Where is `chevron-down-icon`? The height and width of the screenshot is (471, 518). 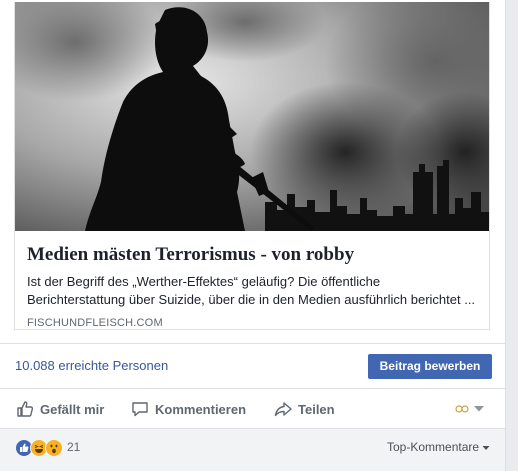 chevron-down-icon is located at coordinates (479, 409).